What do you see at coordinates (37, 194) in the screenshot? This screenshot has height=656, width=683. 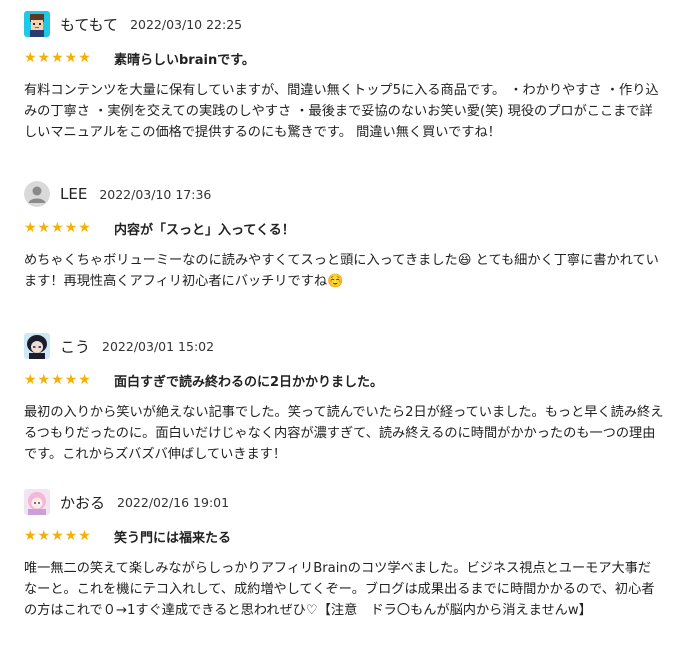 I see `default-user-icon` at bounding box center [37, 194].